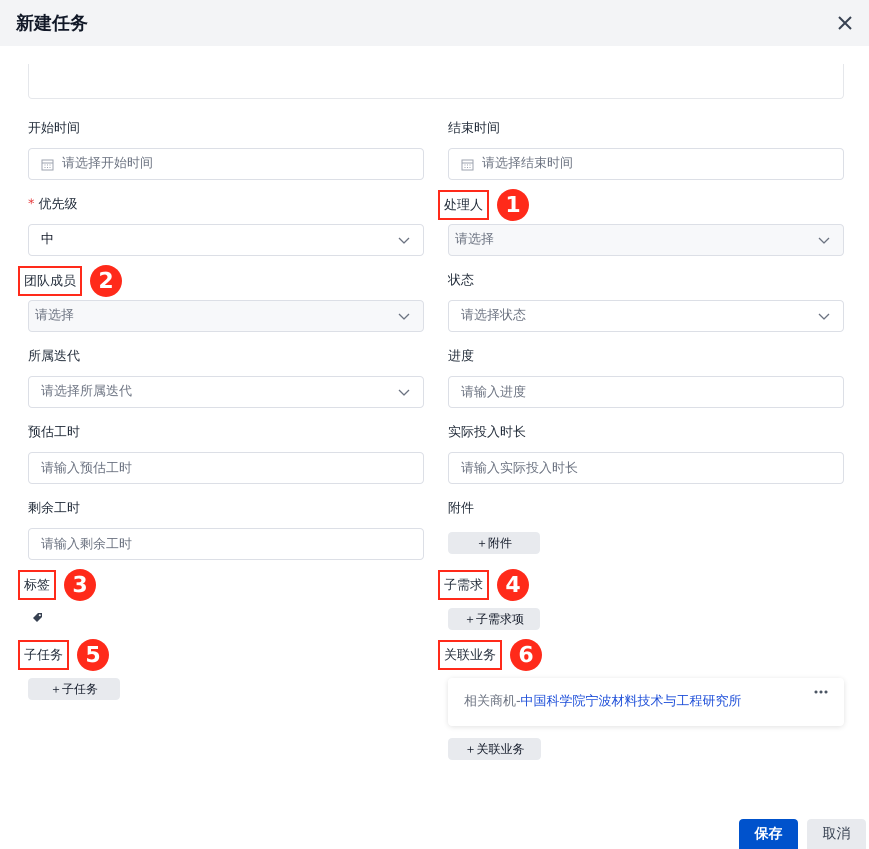  What do you see at coordinates (527, 164) in the screenshot?
I see `placeholder-text: 请选择结束时间` at bounding box center [527, 164].